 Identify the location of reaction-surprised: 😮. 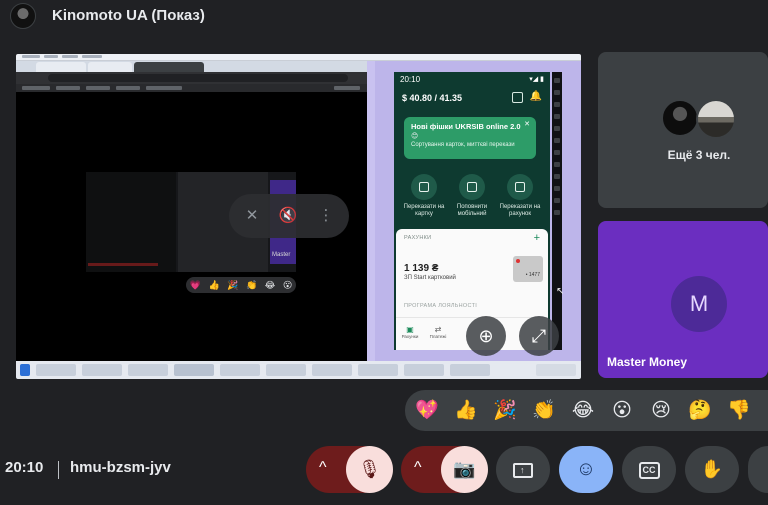
(622, 411).